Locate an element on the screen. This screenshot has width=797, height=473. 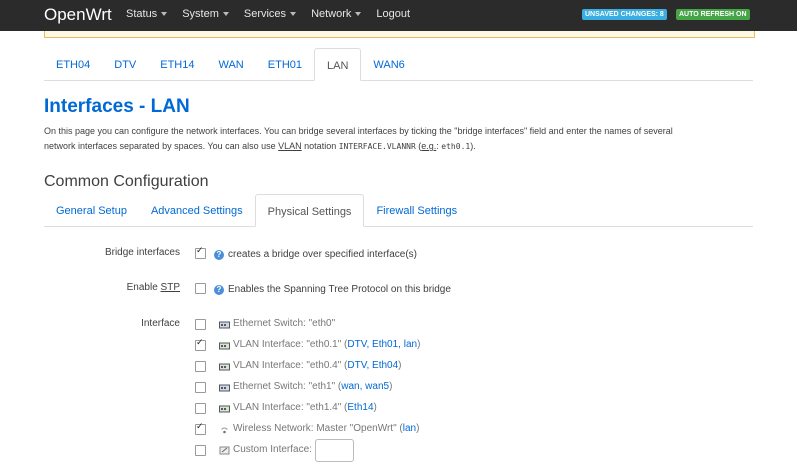
desc-text: notation is located at coordinates (320, 146).